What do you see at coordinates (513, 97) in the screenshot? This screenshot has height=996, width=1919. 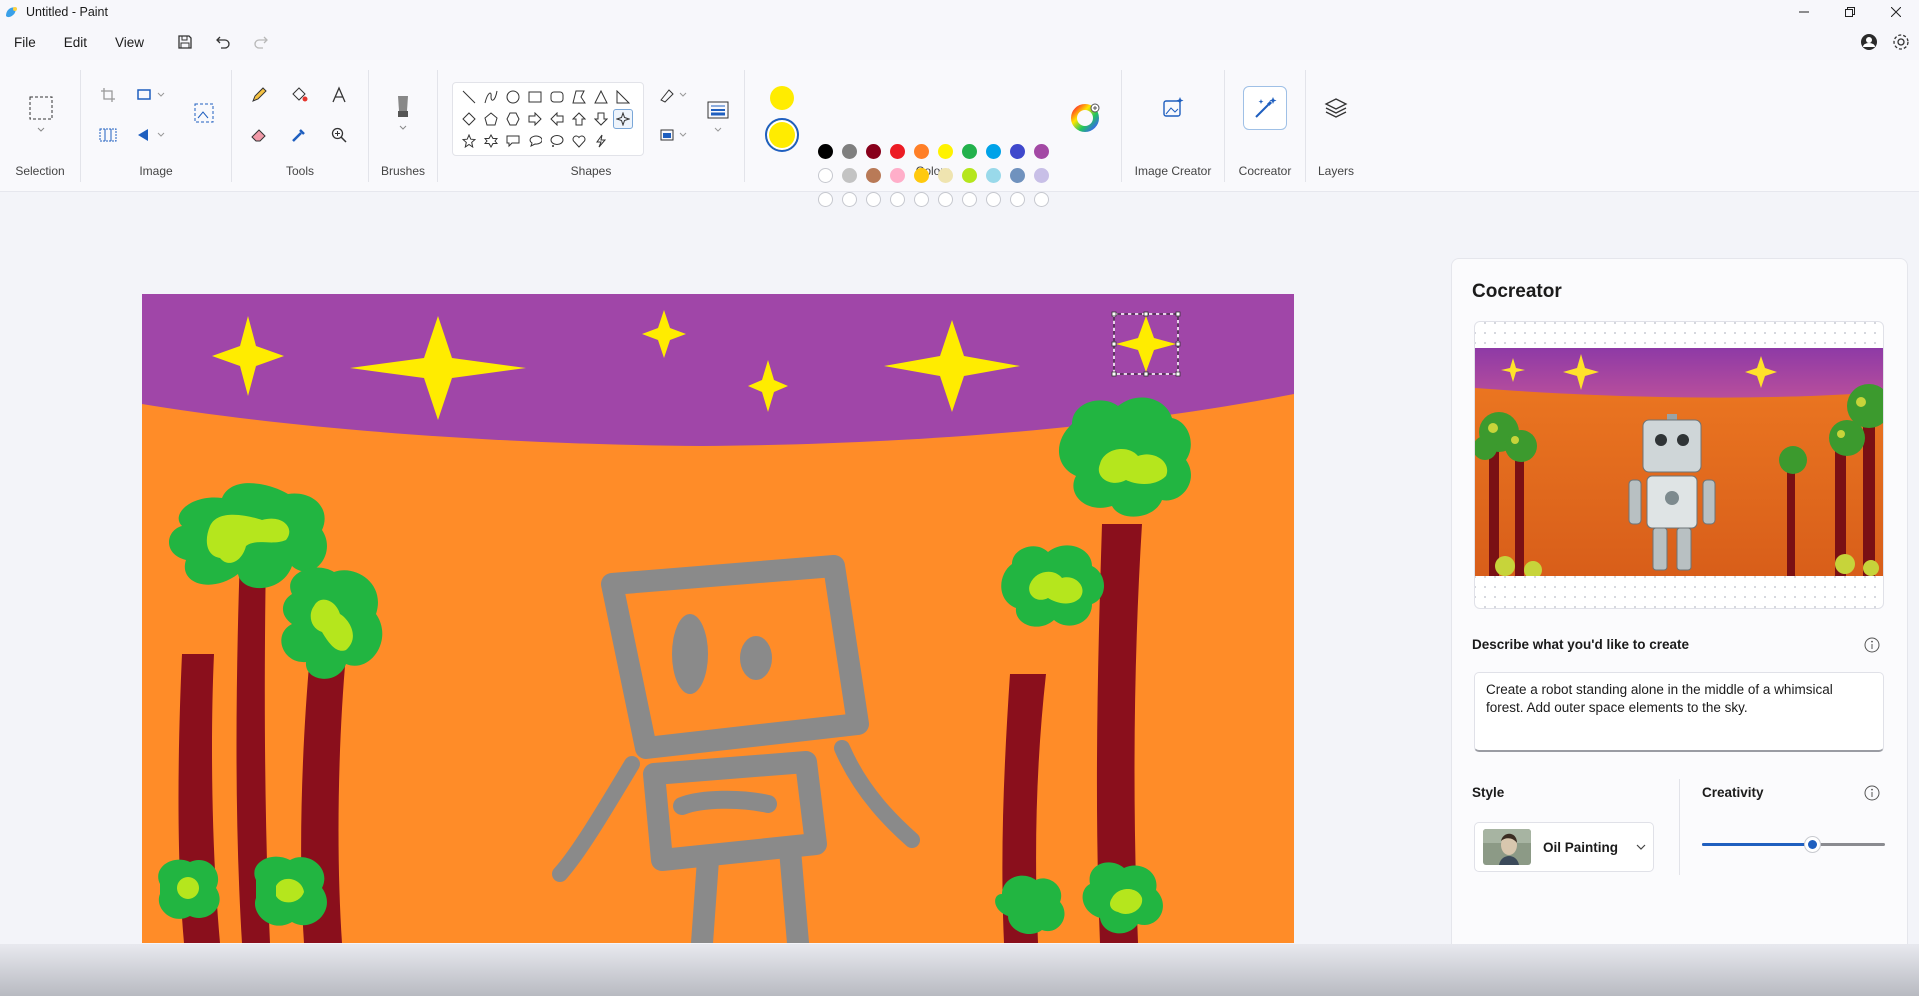 I see `shape-oval` at bounding box center [513, 97].